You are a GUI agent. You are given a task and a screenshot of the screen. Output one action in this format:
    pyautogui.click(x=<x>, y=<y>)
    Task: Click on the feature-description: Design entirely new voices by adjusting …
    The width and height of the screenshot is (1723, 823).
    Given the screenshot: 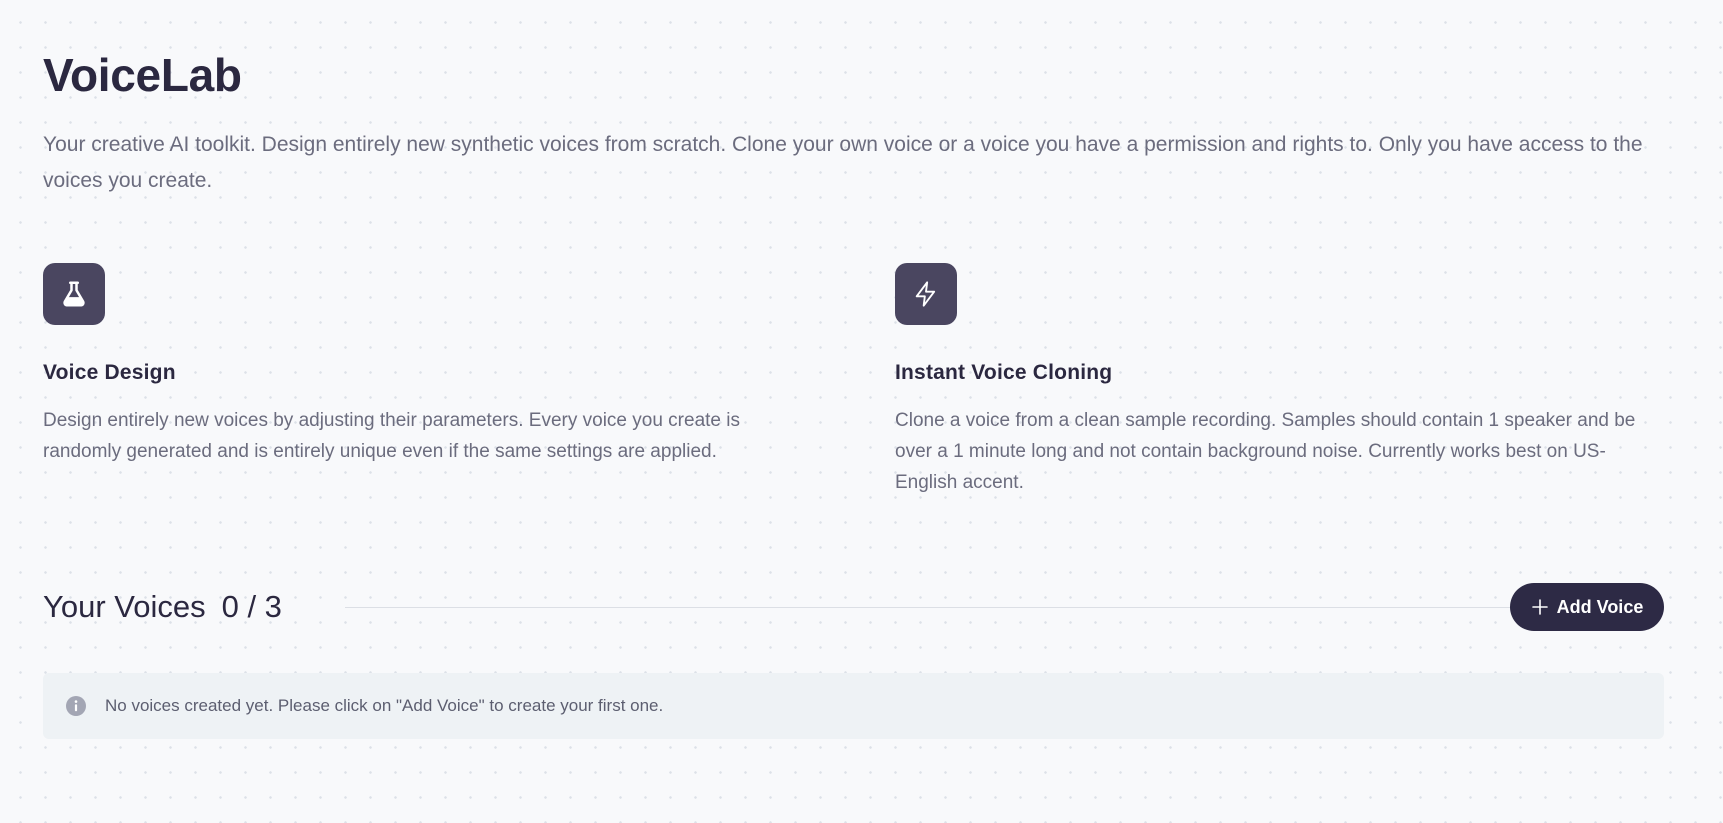 What is the action you would take?
    pyautogui.click(x=391, y=436)
    